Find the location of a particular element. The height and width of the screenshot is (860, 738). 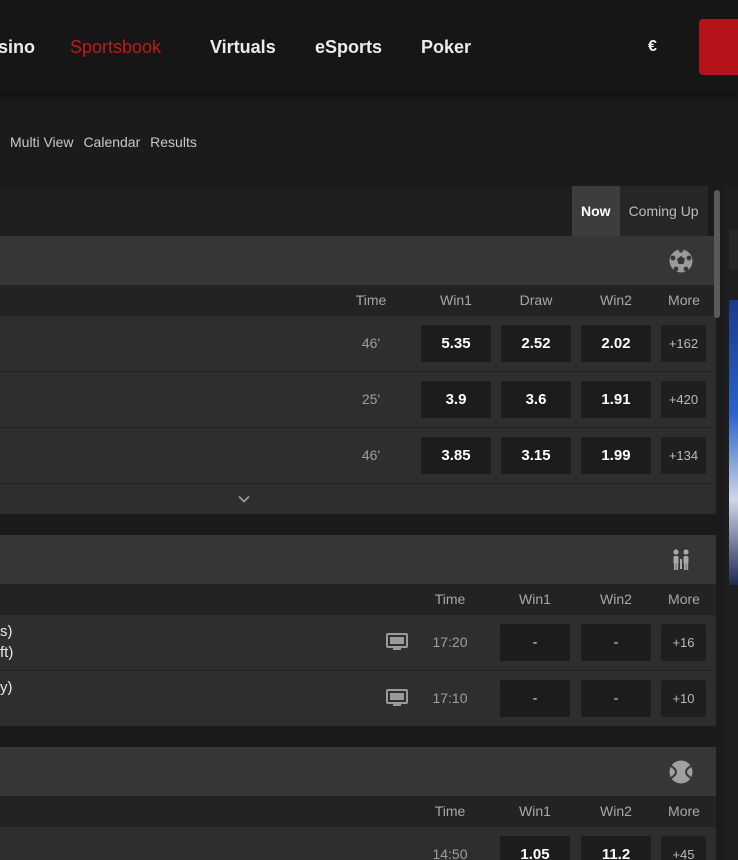

more-markets-button: +45 is located at coordinates (683, 848).